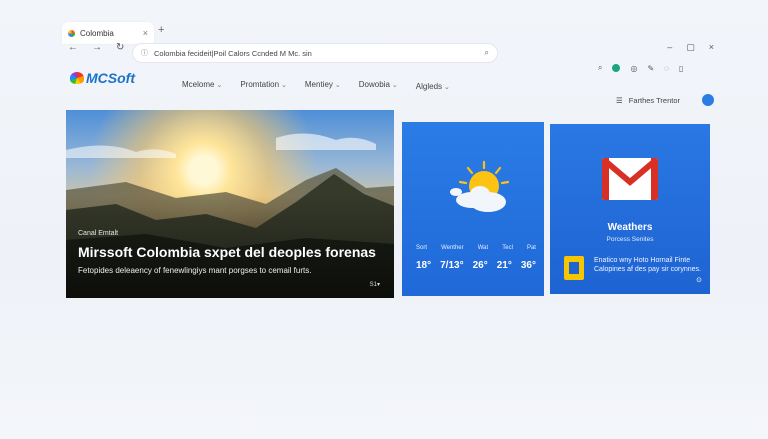  What do you see at coordinates (110, 78) in the screenshot?
I see `logo-text: MCSoft` at bounding box center [110, 78].